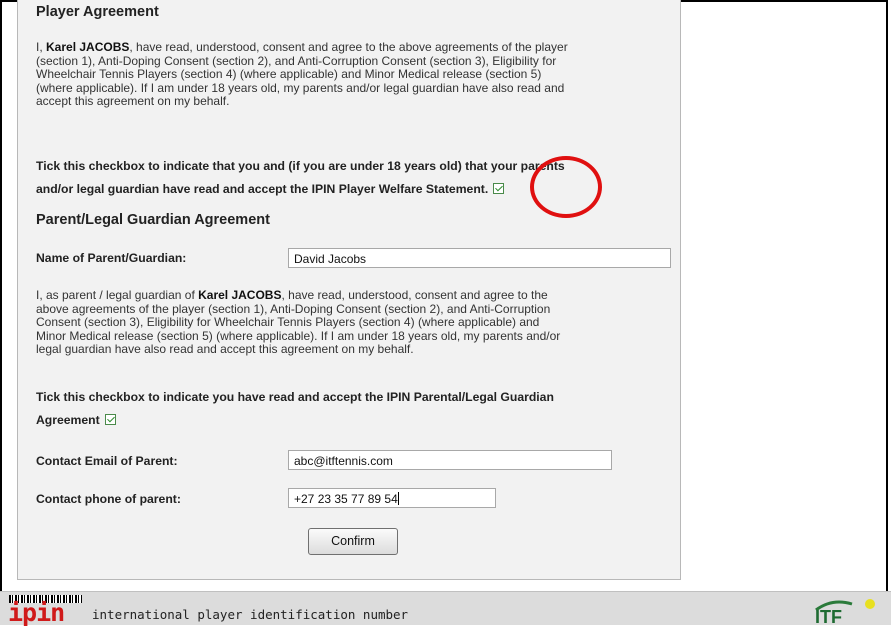  I want to click on itf-logo: ITF, so click(845, 611).